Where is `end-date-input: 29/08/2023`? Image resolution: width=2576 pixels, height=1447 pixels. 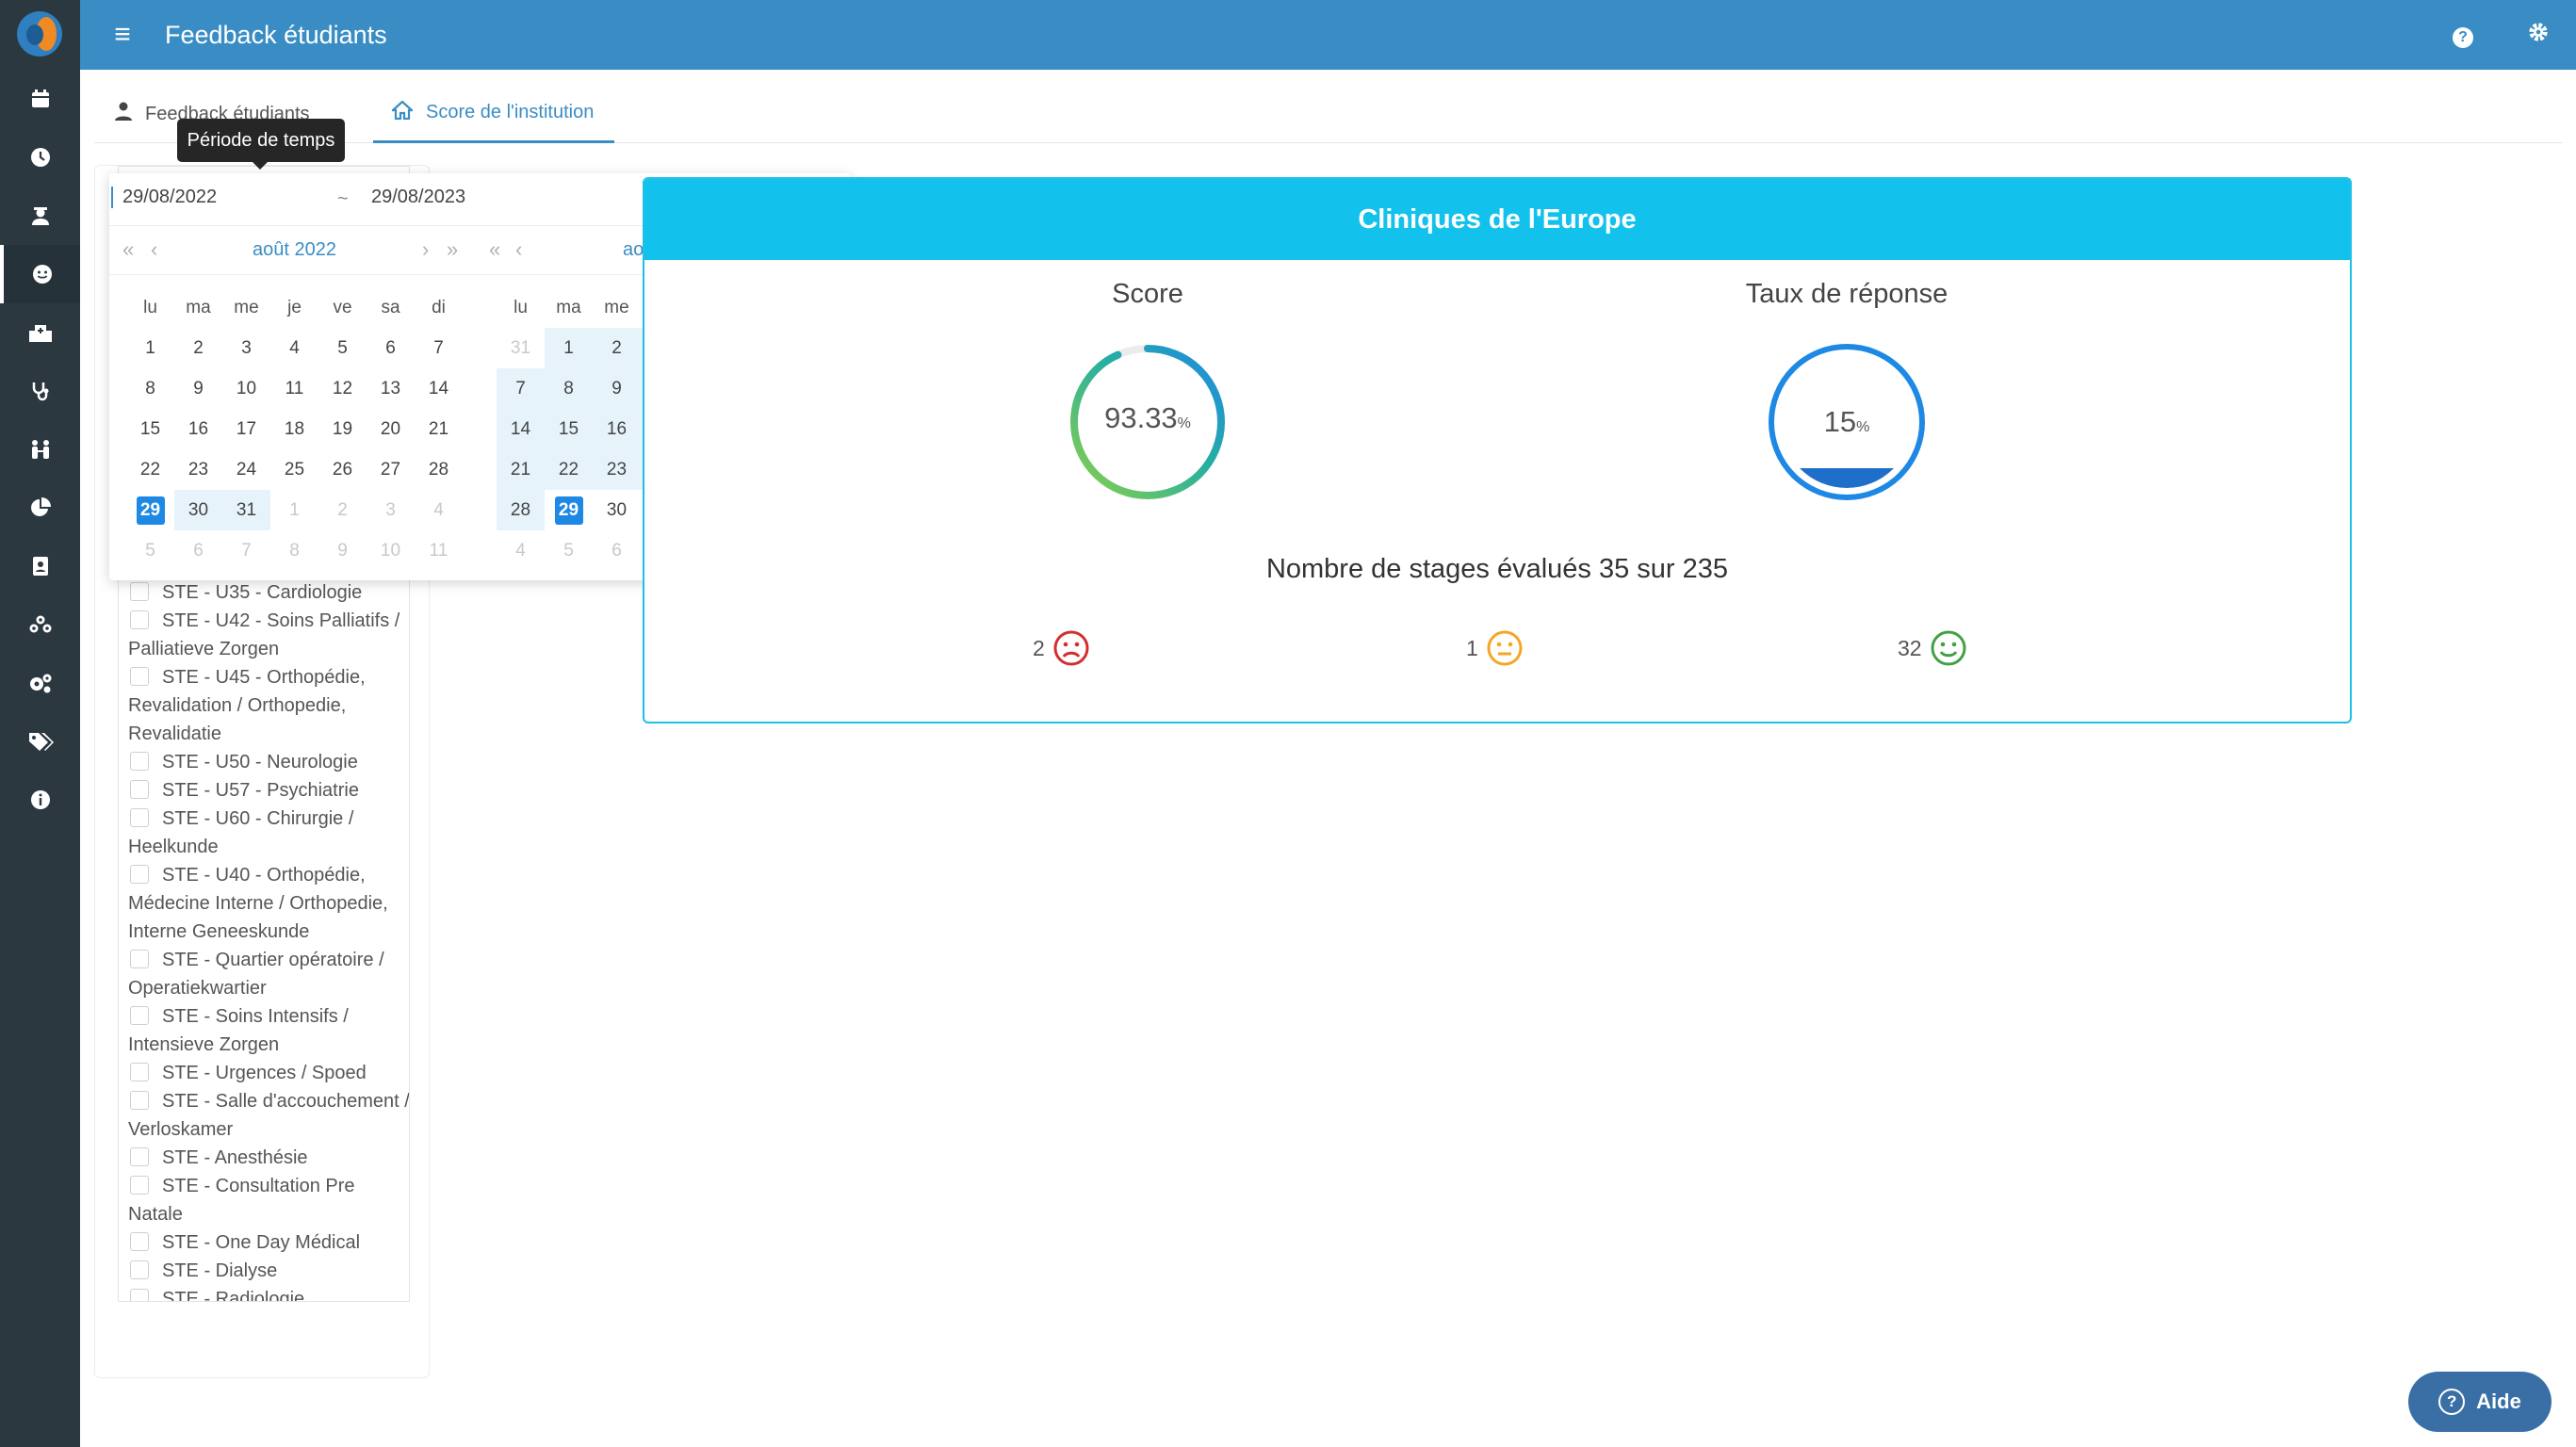
end-date-input: 29/08/2023 is located at coordinates (418, 197).